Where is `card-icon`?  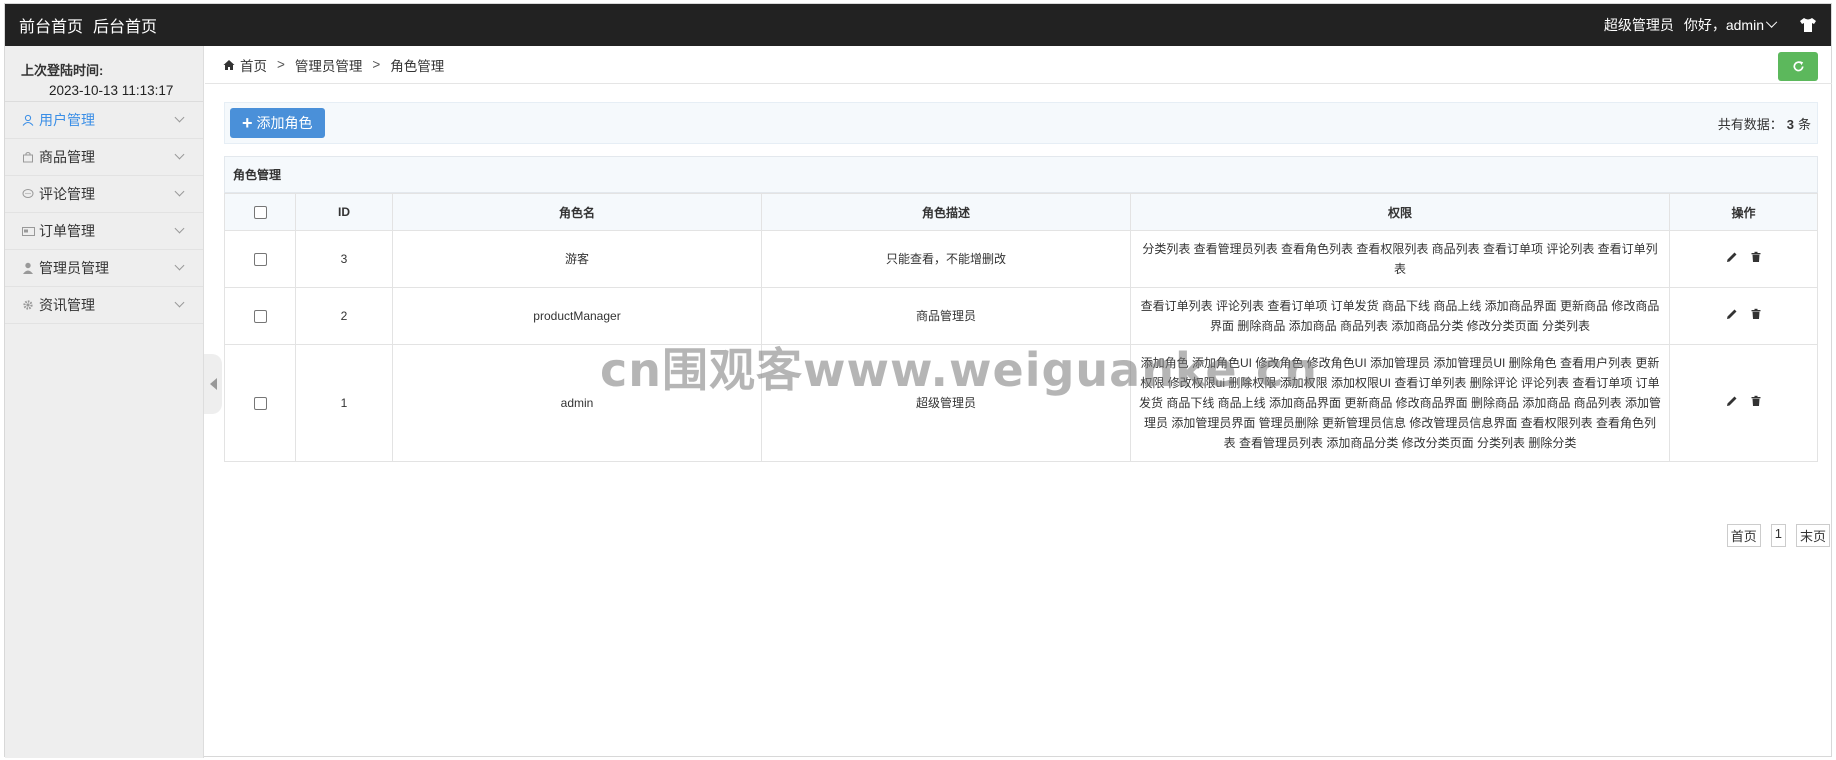
card-icon is located at coordinates (28, 231).